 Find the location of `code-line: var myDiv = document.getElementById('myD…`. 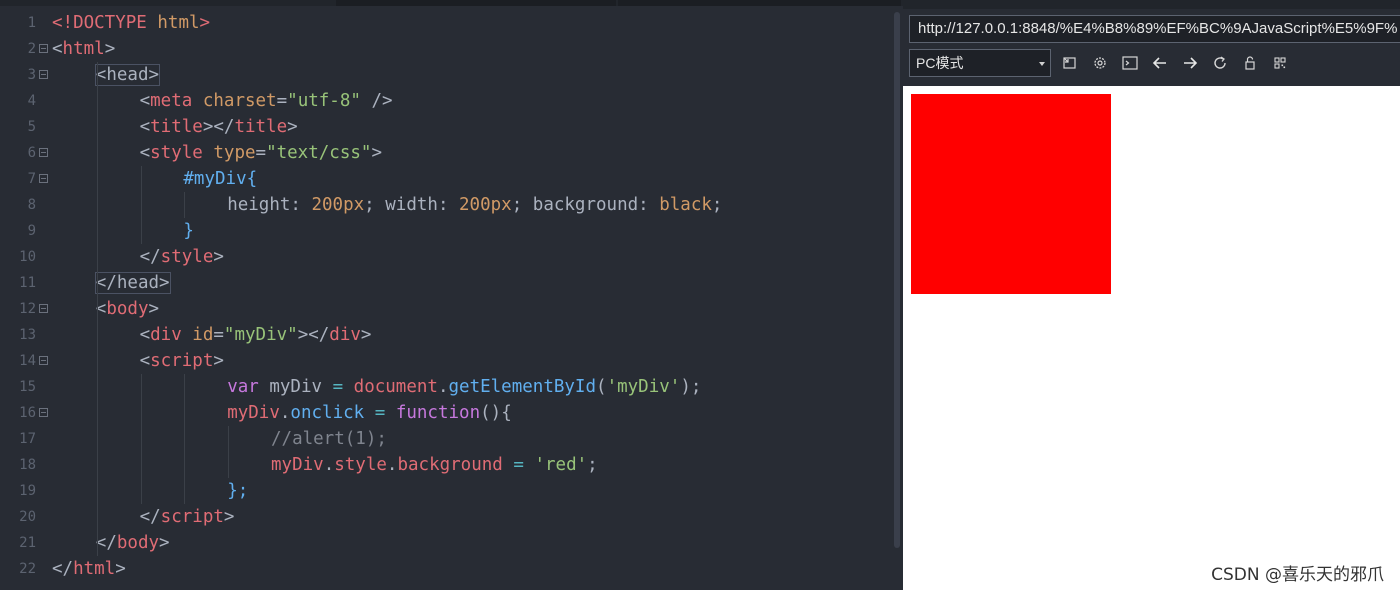

code-line: var myDiv = document.getElementById('myD… is located at coordinates (470, 387).